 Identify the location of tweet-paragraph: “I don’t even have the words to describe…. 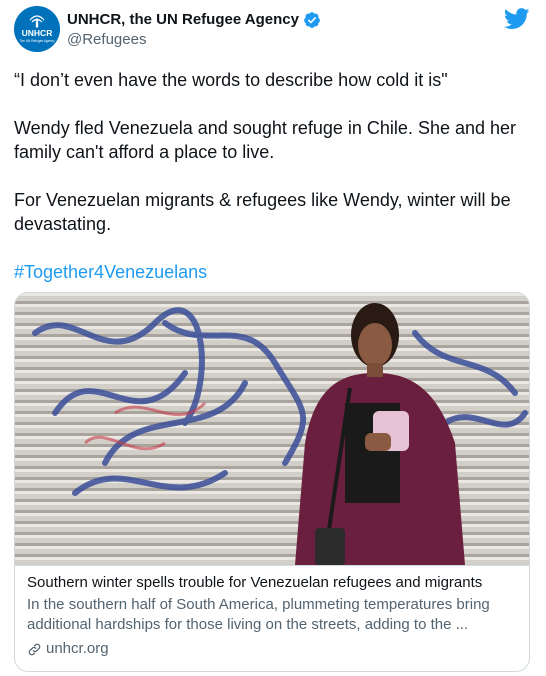
(231, 80).